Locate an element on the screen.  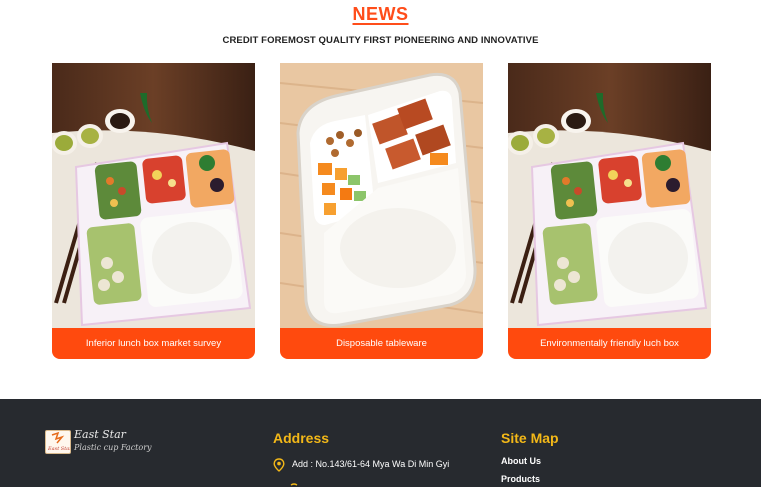
card-caption: Environmentally friendly luch box is located at coordinates (609, 343).